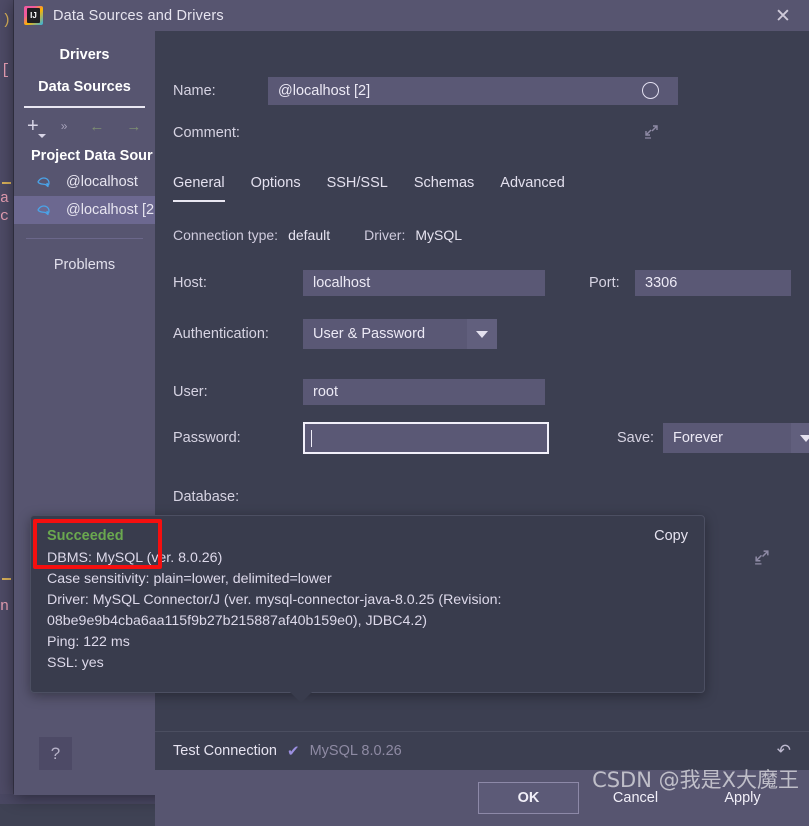 The height and width of the screenshot is (826, 809). What do you see at coordinates (424, 392) in the screenshot?
I see `user-input` at bounding box center [424, 392].